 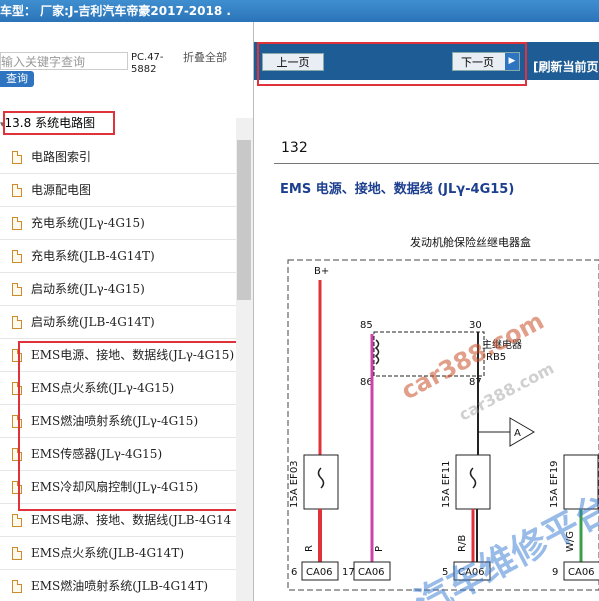 I want to click on label-pin9: 9, so click(x=555, y=572).